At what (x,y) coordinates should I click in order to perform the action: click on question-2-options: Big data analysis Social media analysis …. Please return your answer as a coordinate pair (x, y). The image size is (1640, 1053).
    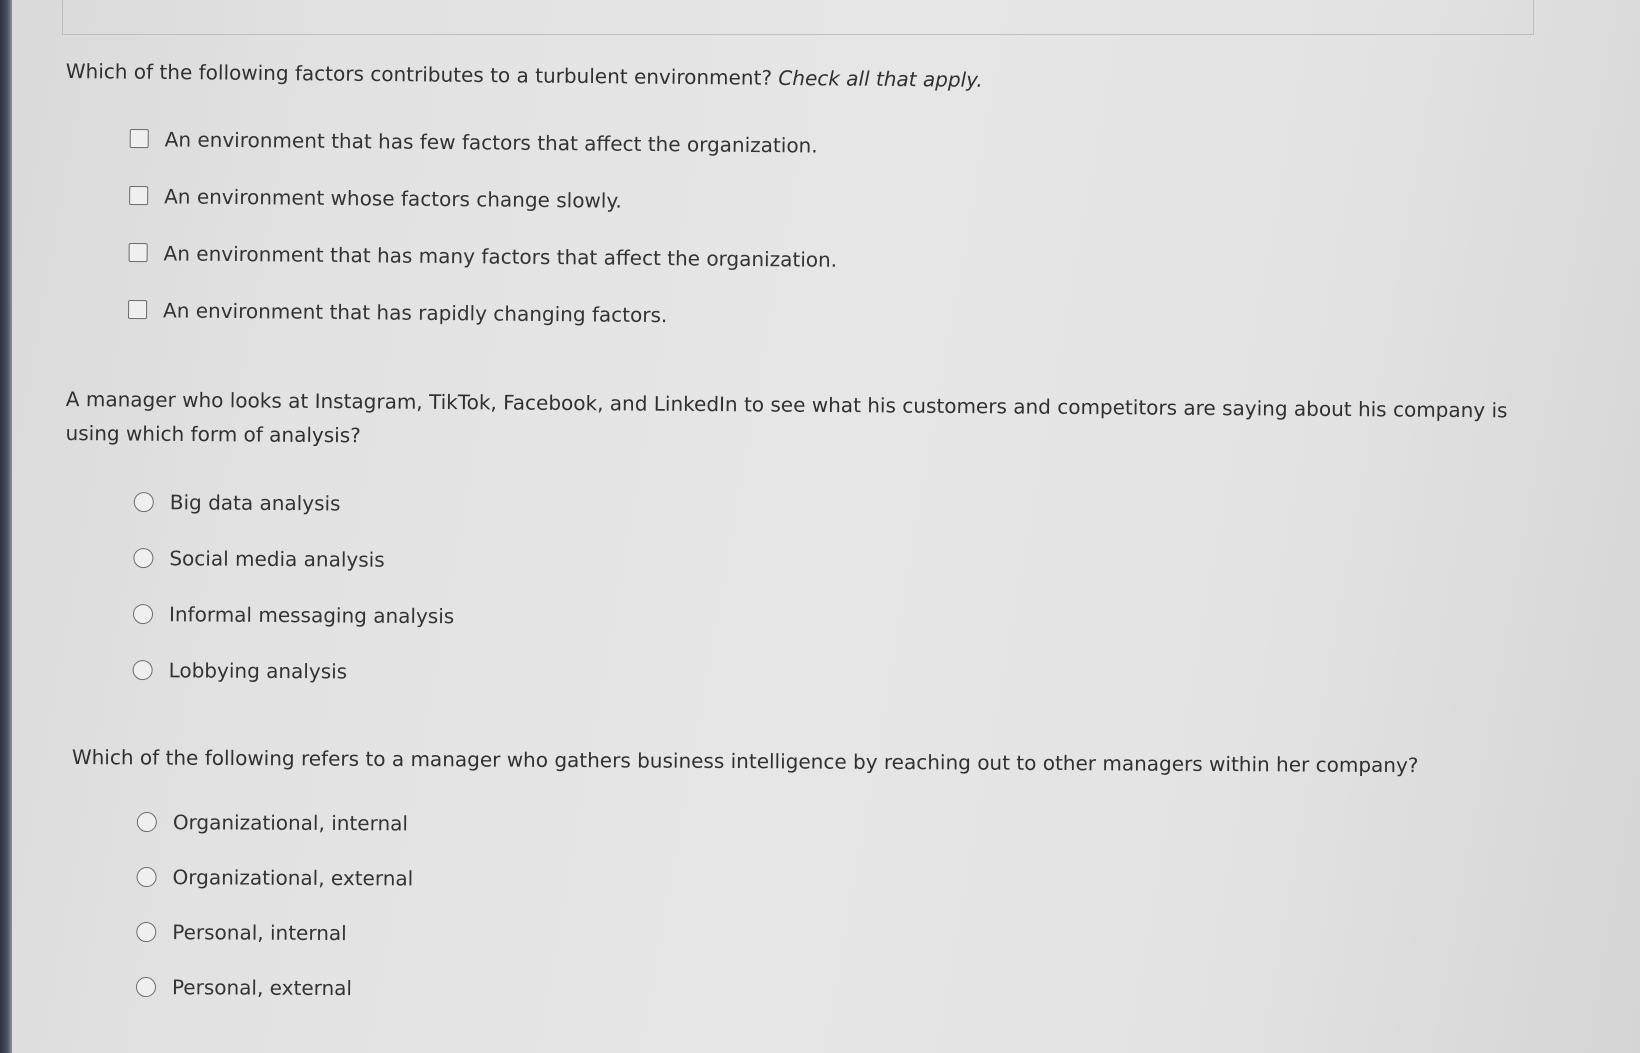
    Looking at the image, I should click on (293, 587).